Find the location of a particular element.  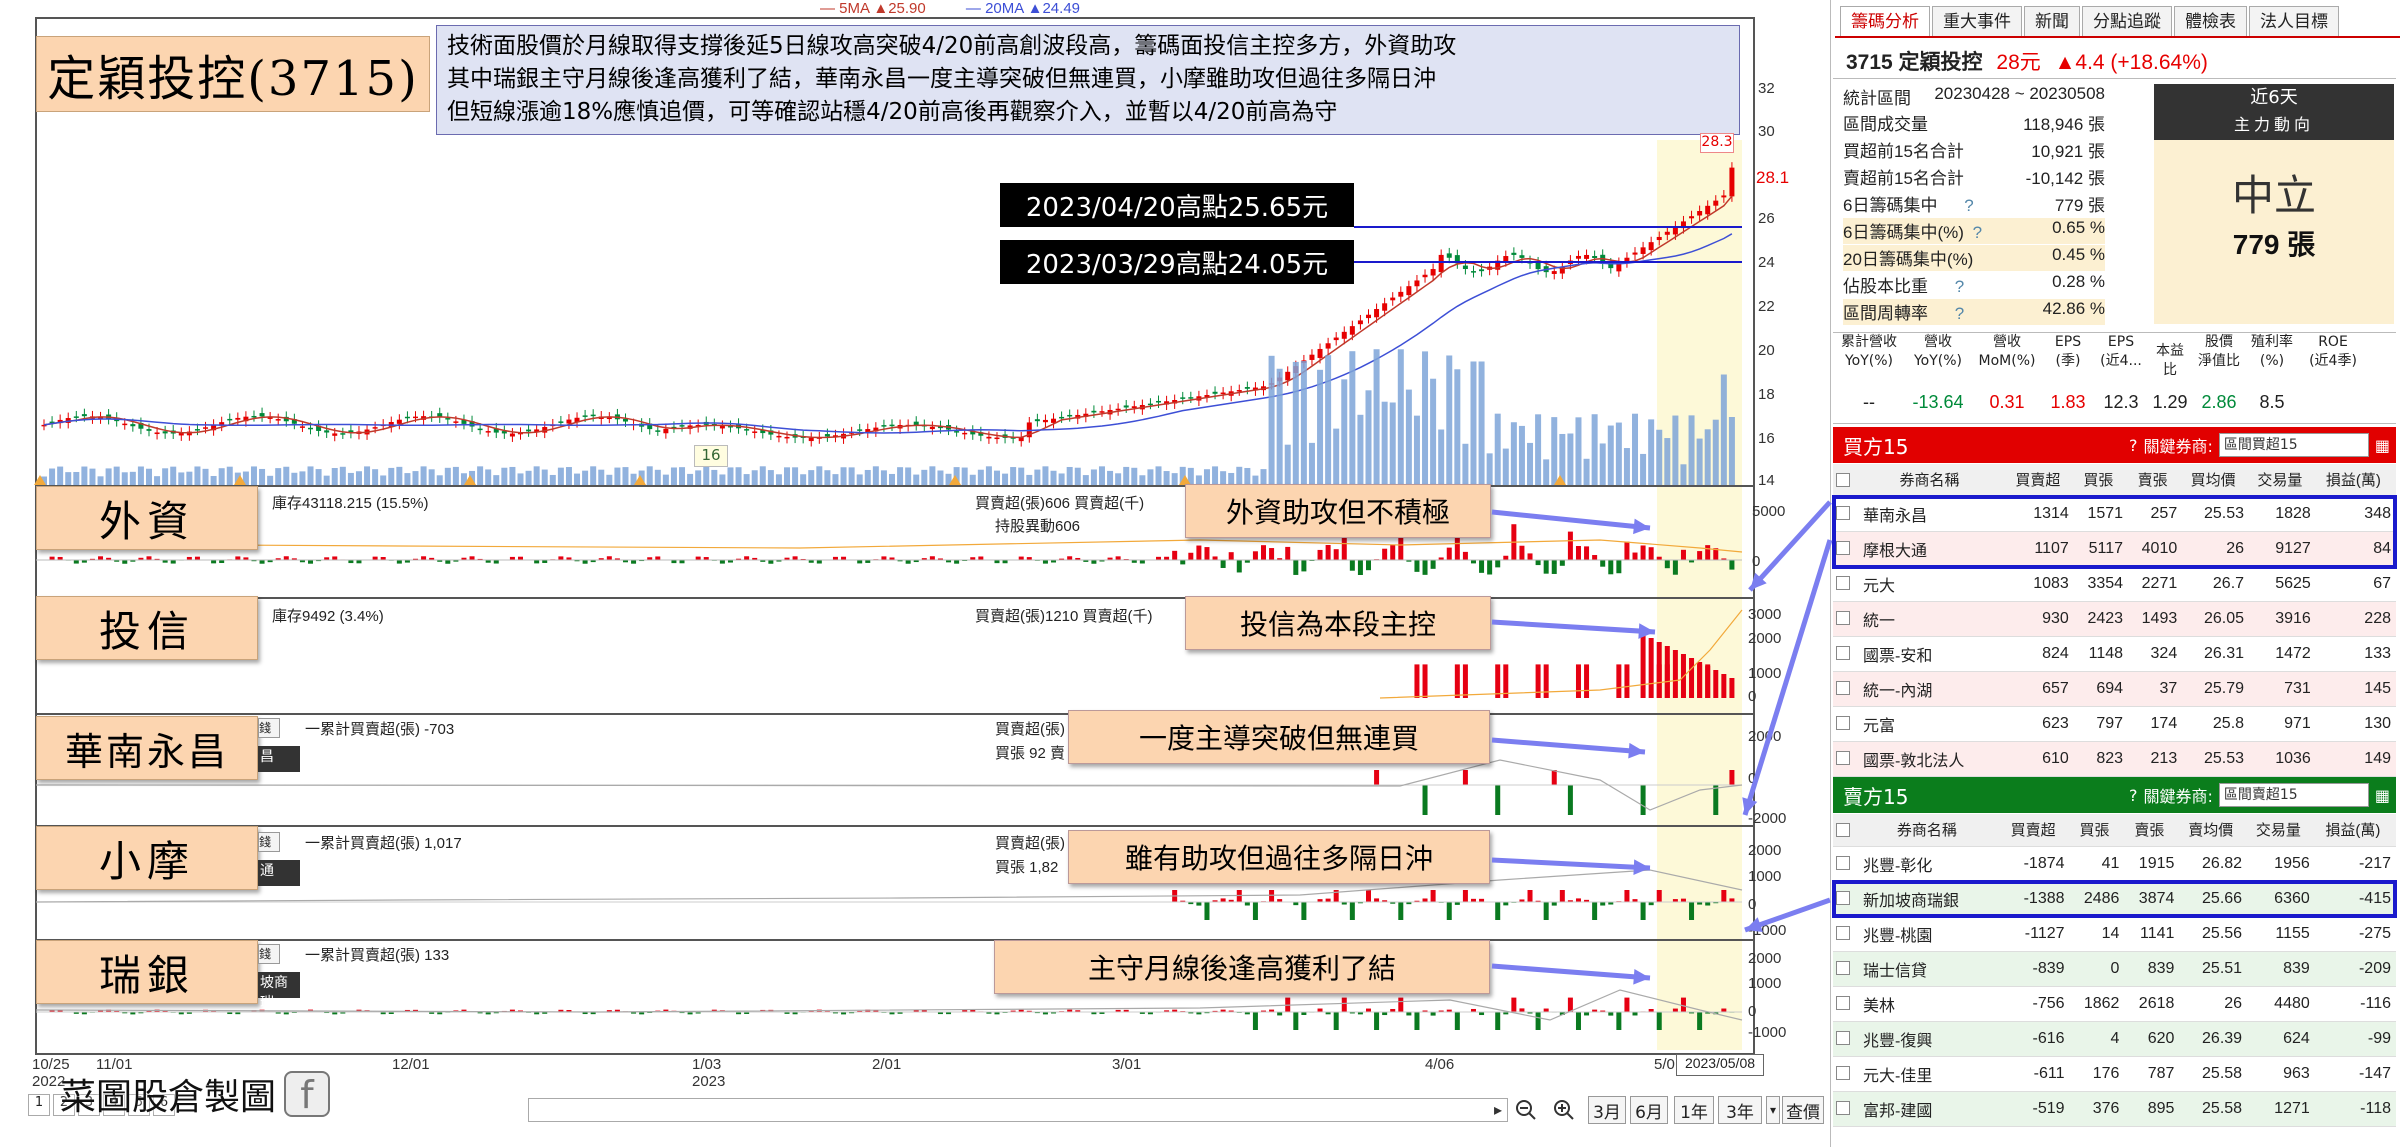

range-3y-button: 3年 is located at coordinates (1740, 1110).